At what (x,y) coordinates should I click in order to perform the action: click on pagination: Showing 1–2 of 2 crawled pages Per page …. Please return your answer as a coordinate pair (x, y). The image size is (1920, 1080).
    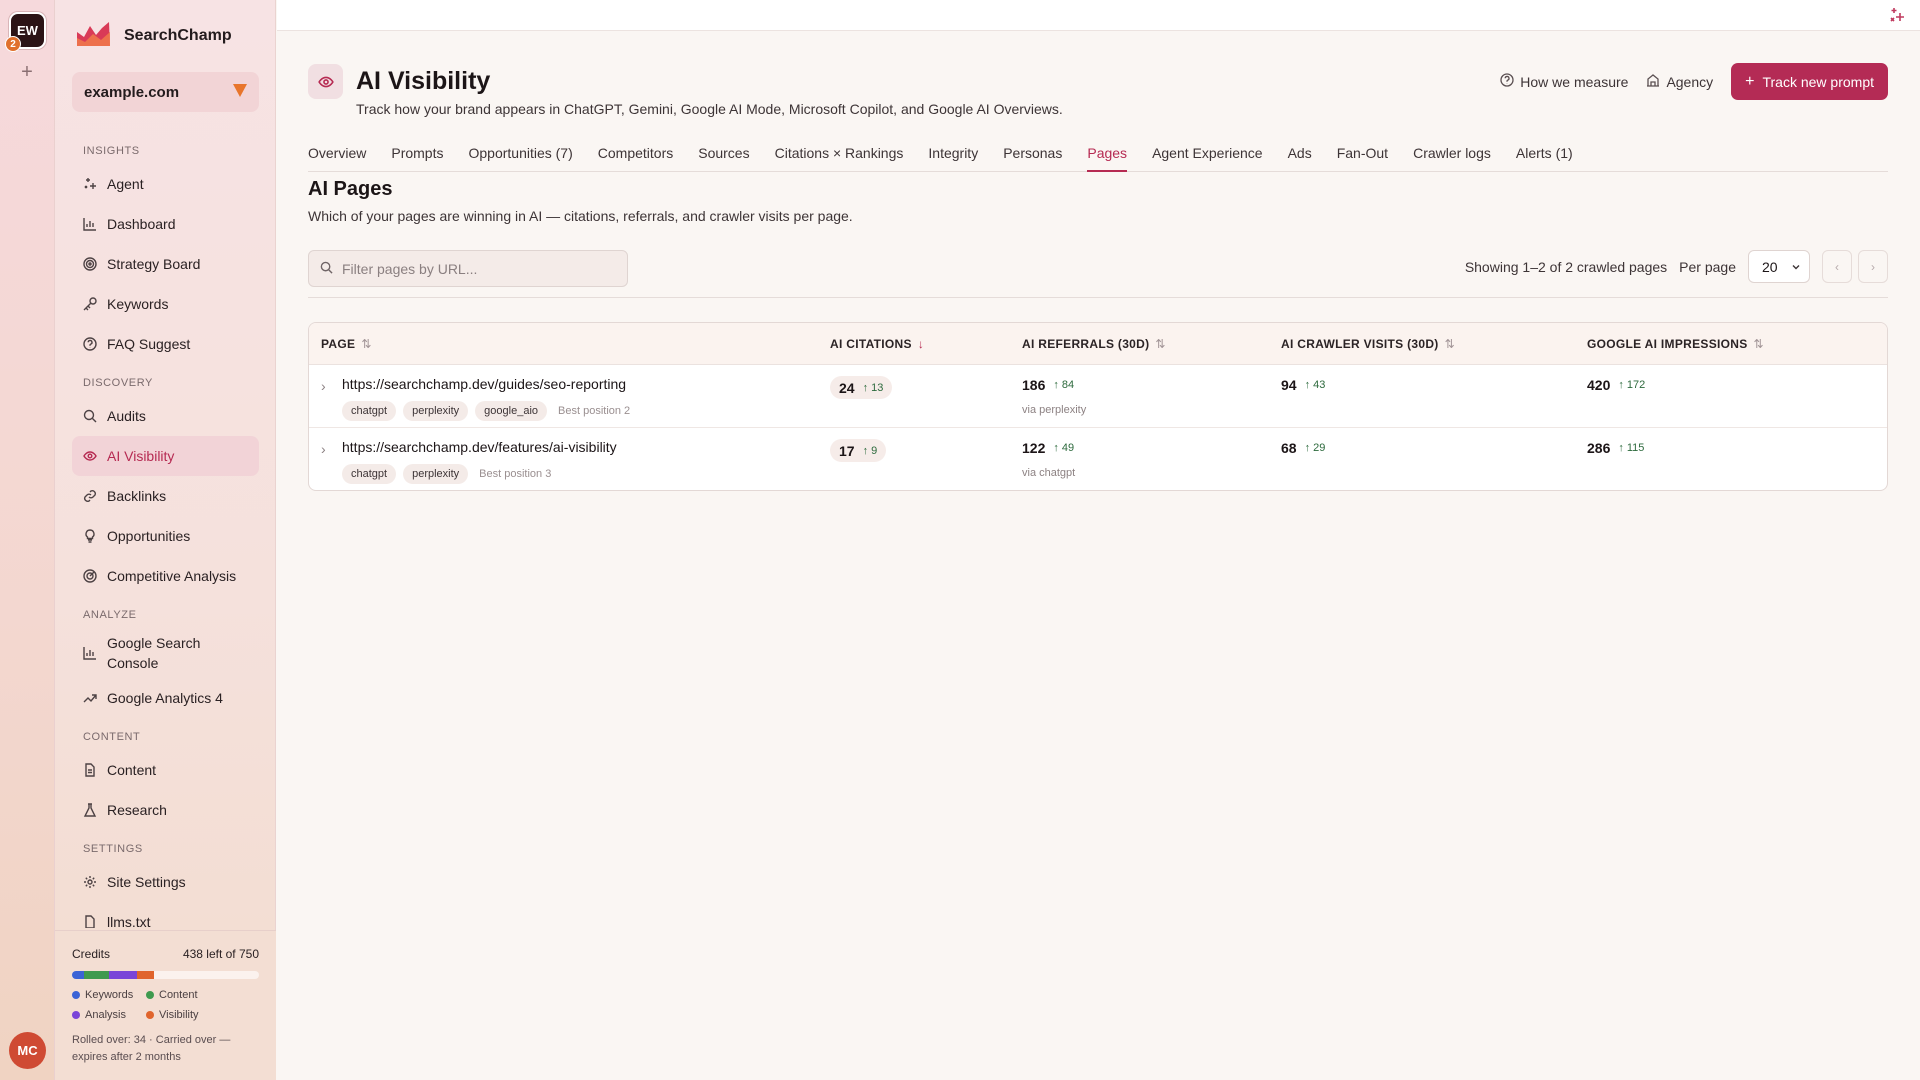
    Looking at the image, I should click on (1676, 266).